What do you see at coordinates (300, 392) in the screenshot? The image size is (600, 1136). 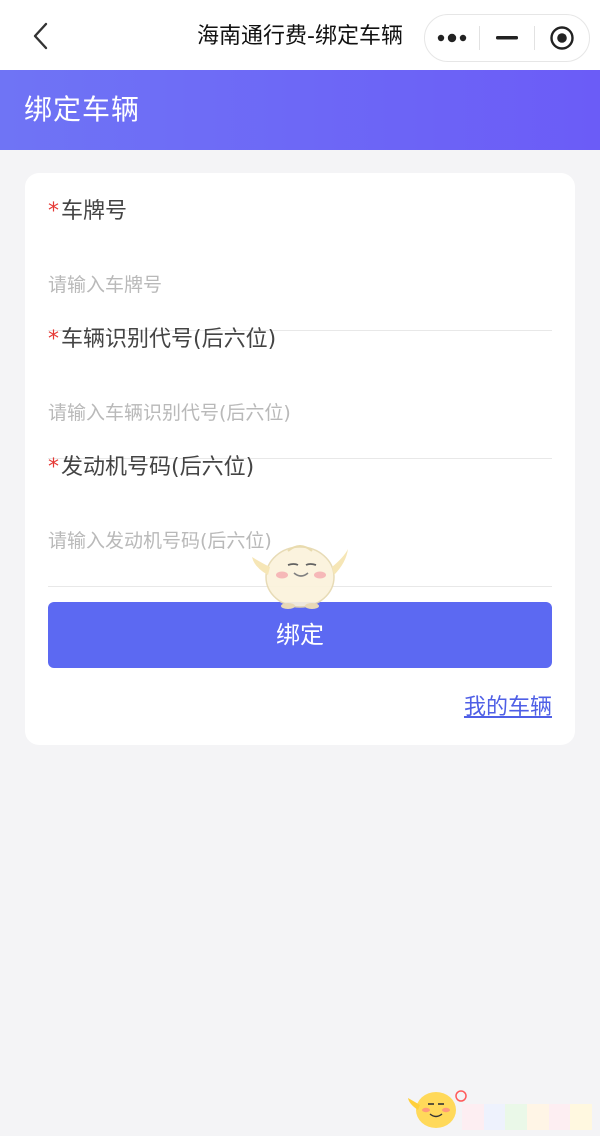 I see `vin-field: *车辆识别代号(后六位)` at bounding box center [300, 392].